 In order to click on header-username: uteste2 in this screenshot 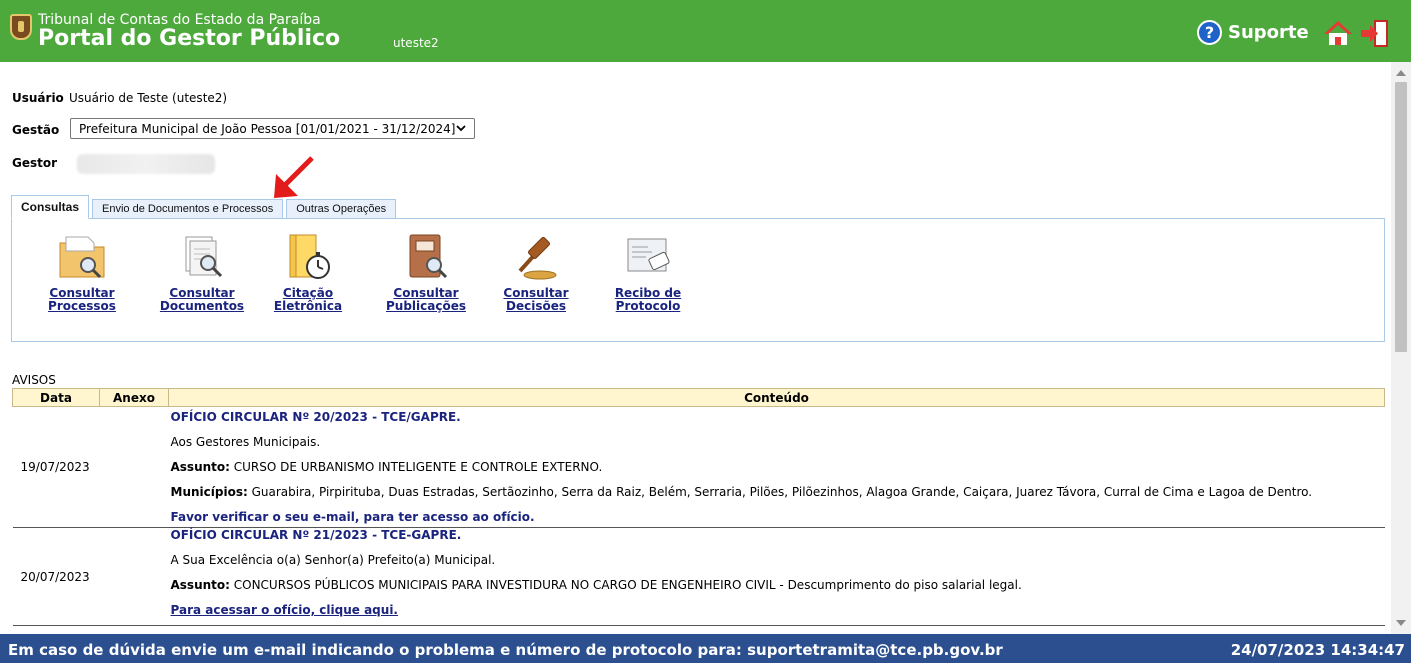, I will do `click(416, 43)`.